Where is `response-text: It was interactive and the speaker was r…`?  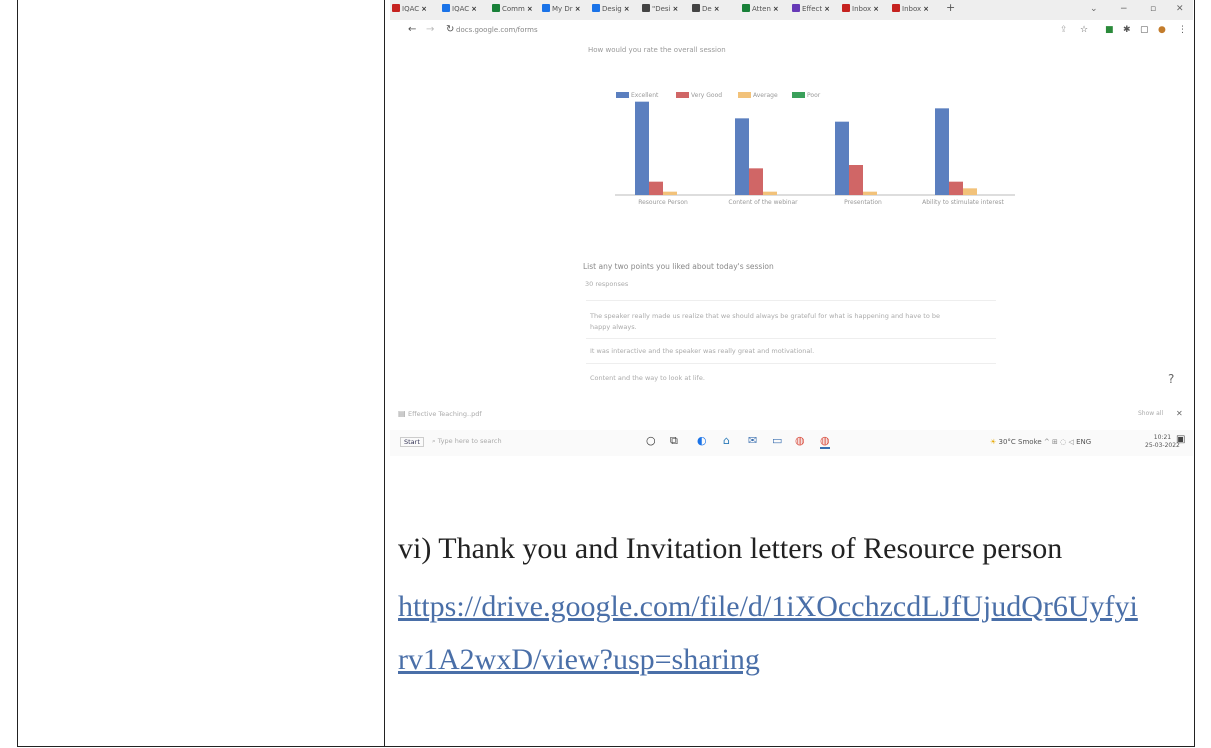
response-text: It was interactive and the speaker was r… is located at coordinates (702, 351).